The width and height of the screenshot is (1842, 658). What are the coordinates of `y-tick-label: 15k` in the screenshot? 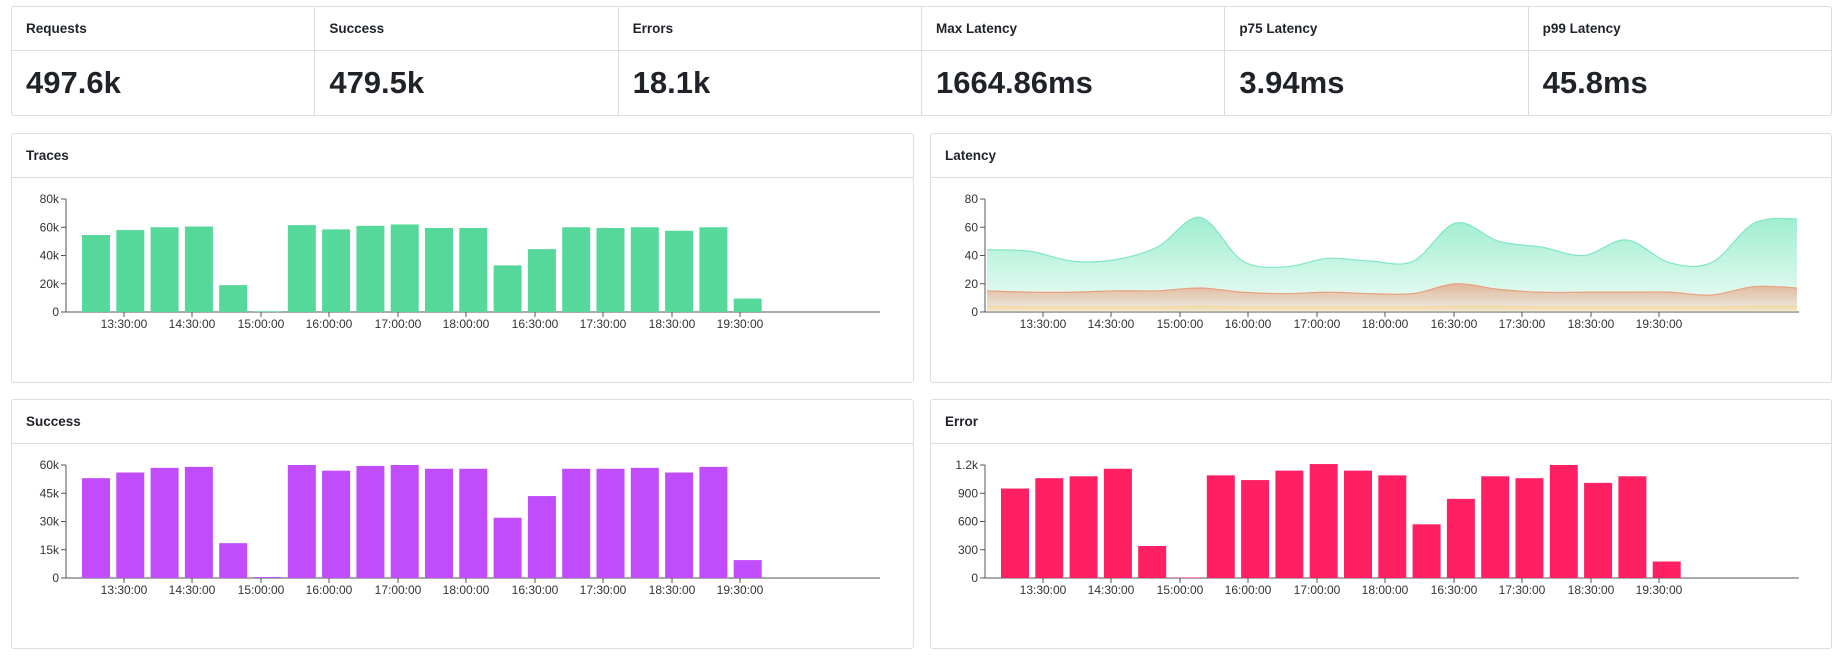 It's located at (50, 550).